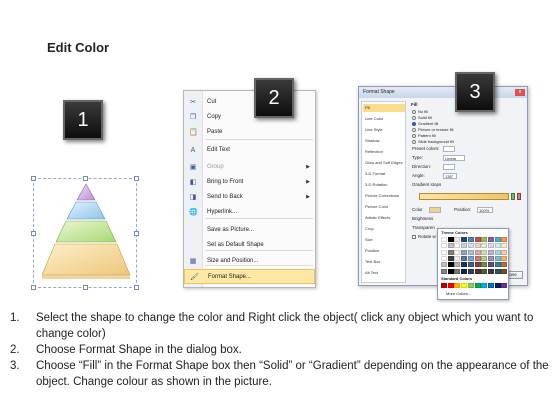  Describe the element at coordinates (384, 152) in the screenshot. I see `sidebar-item-reflection: Reflection` at that location.